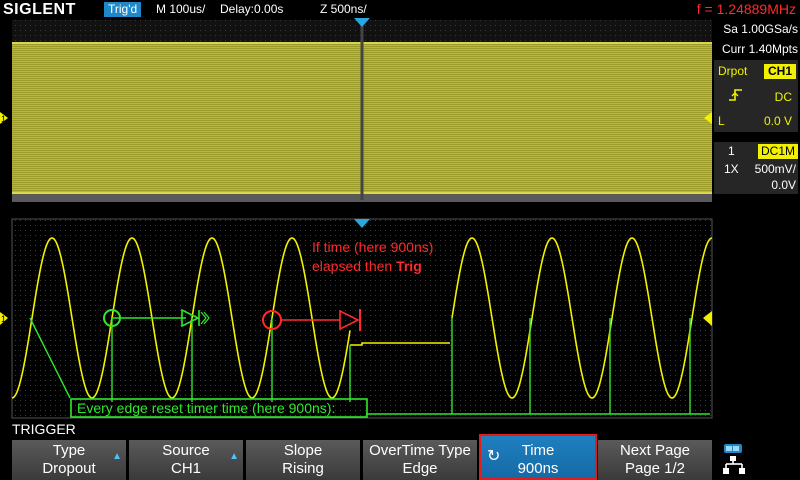  Describe the element at coordinates (367, 266) in the screenshot. I see `red-annotation-line2: elapsed then Trig` at that location.